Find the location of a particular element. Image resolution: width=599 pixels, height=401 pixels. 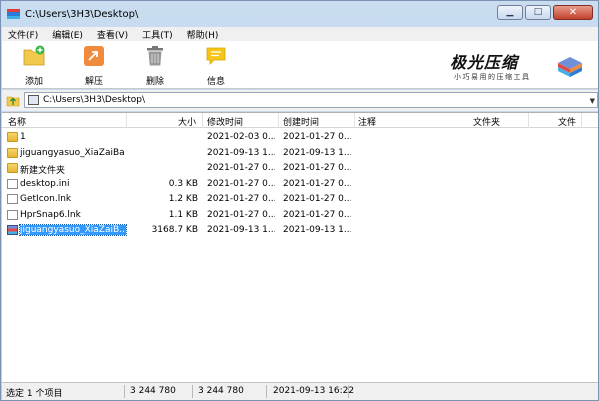

add-label: 添加 is located at coordinates (33, 82).